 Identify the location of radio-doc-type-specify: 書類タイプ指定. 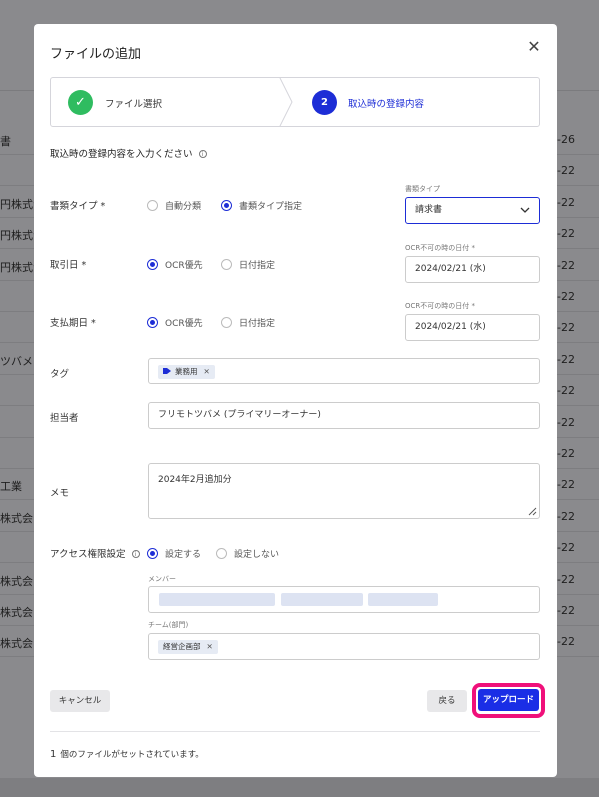
(261, 205).